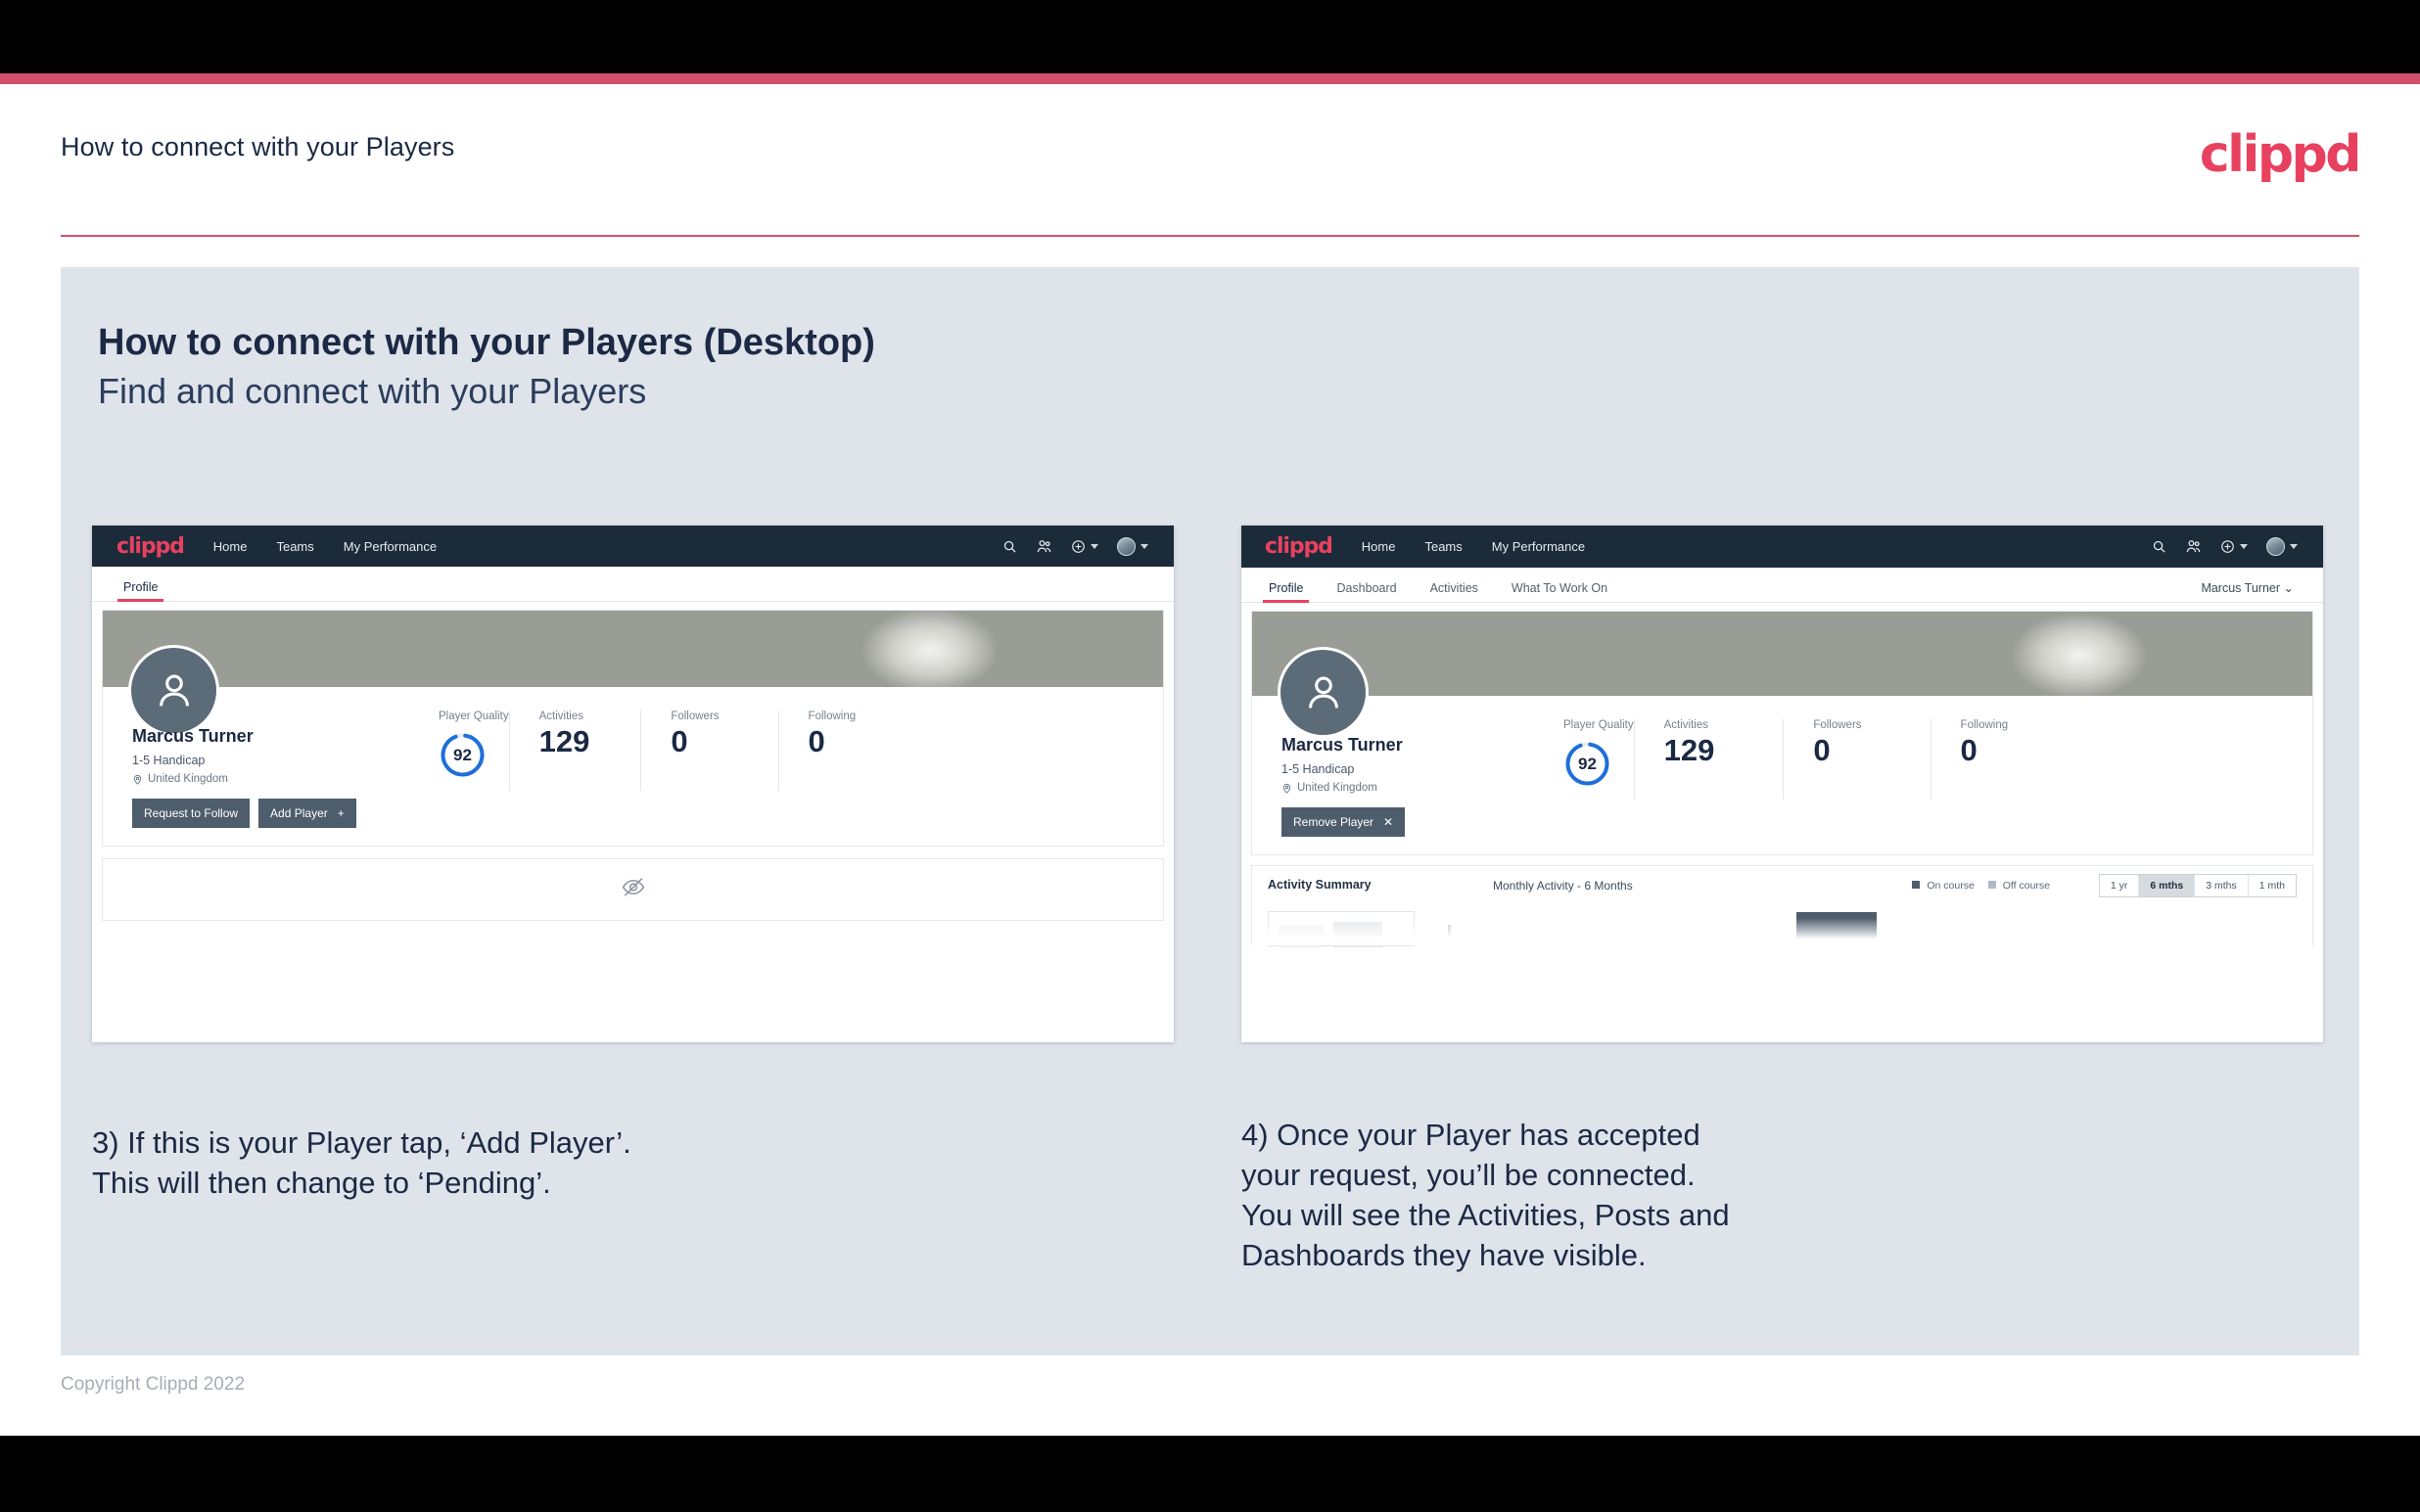 This screenshot has width=2420, height=1512. Describe the element at coordinates (1782, 547) in the screenshot. I see `right-app-navbar: clippd Home Teams My Performance` at that location.